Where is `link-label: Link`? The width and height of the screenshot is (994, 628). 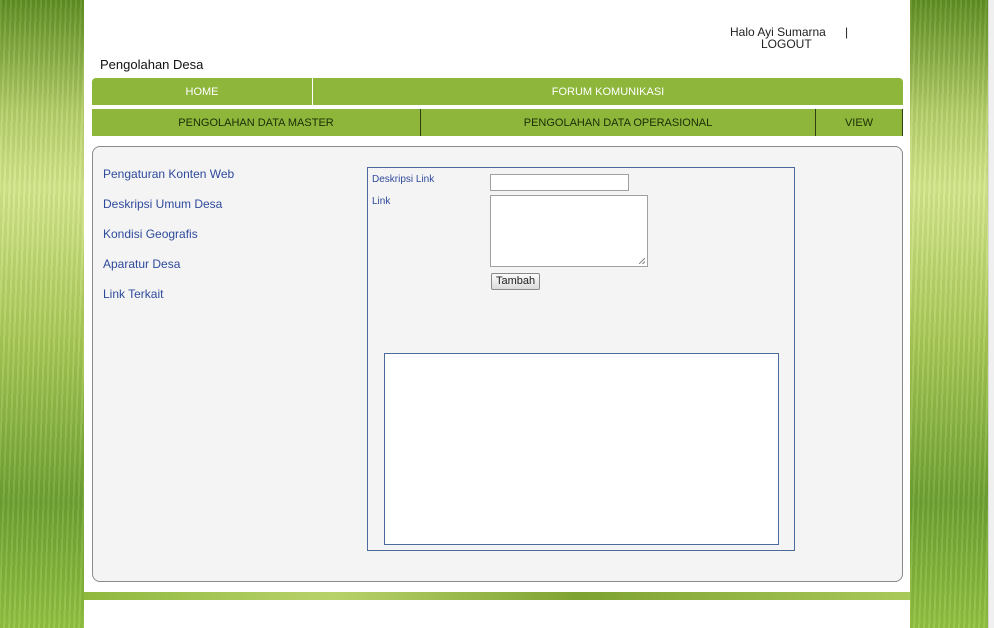 link-label: Link is located at coordinates (381, 201).